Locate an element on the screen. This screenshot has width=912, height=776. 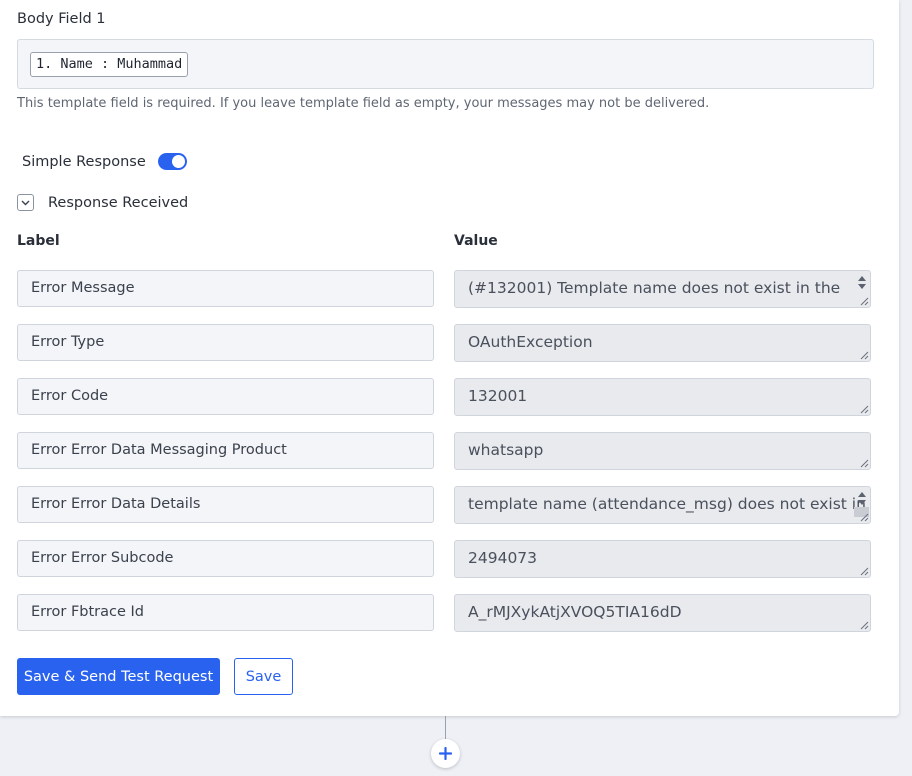
row-value-error-data-messaging-product: whatsapp is located at coordinates (662, 451).